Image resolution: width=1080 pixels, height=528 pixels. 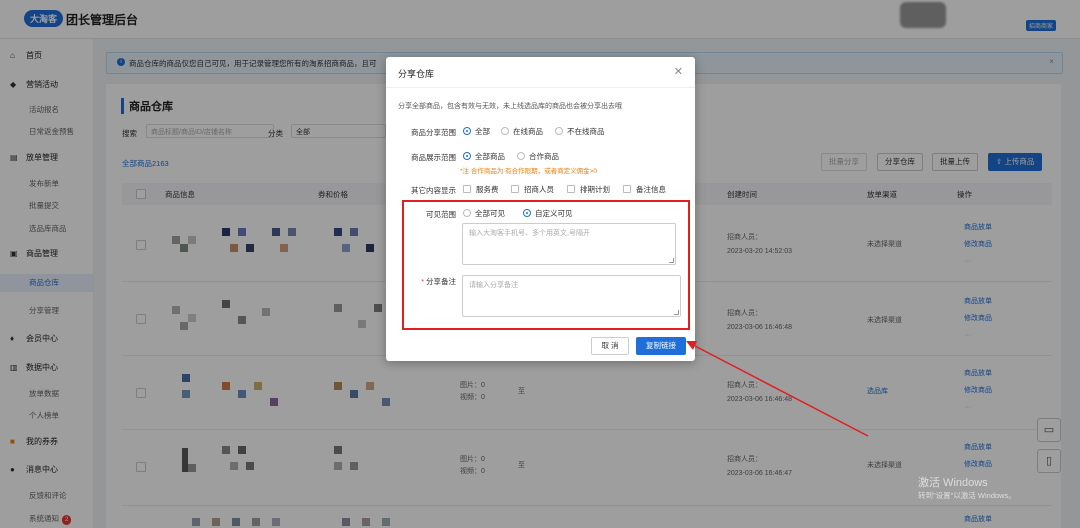 I want to click on other-option-remark: 备注信息, so click(x=644, y=189).